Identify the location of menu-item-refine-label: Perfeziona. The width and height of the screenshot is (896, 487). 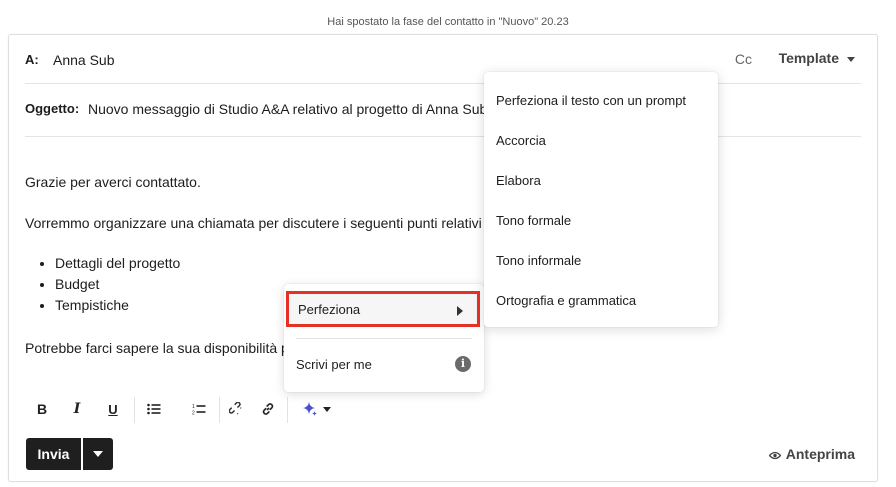
(329, 309).